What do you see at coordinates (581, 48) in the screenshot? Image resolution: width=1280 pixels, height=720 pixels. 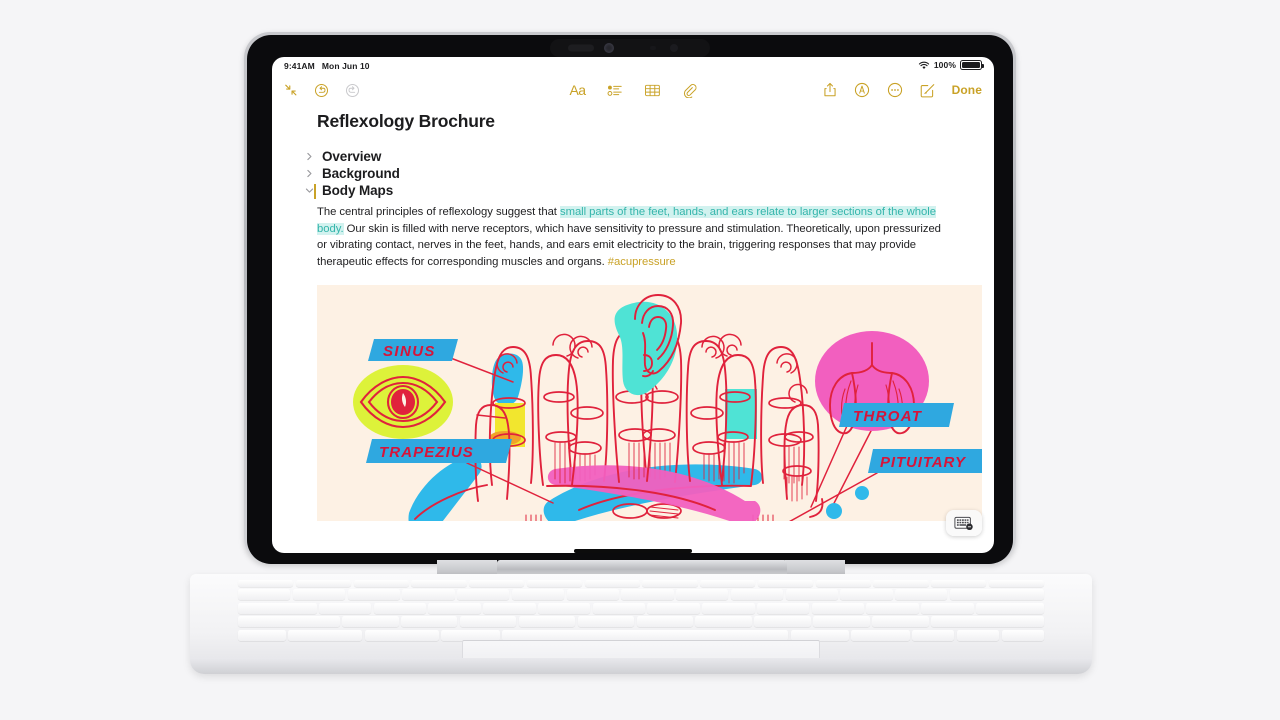 I see `speaker-grille-icon` at bounding box center [581, 48].